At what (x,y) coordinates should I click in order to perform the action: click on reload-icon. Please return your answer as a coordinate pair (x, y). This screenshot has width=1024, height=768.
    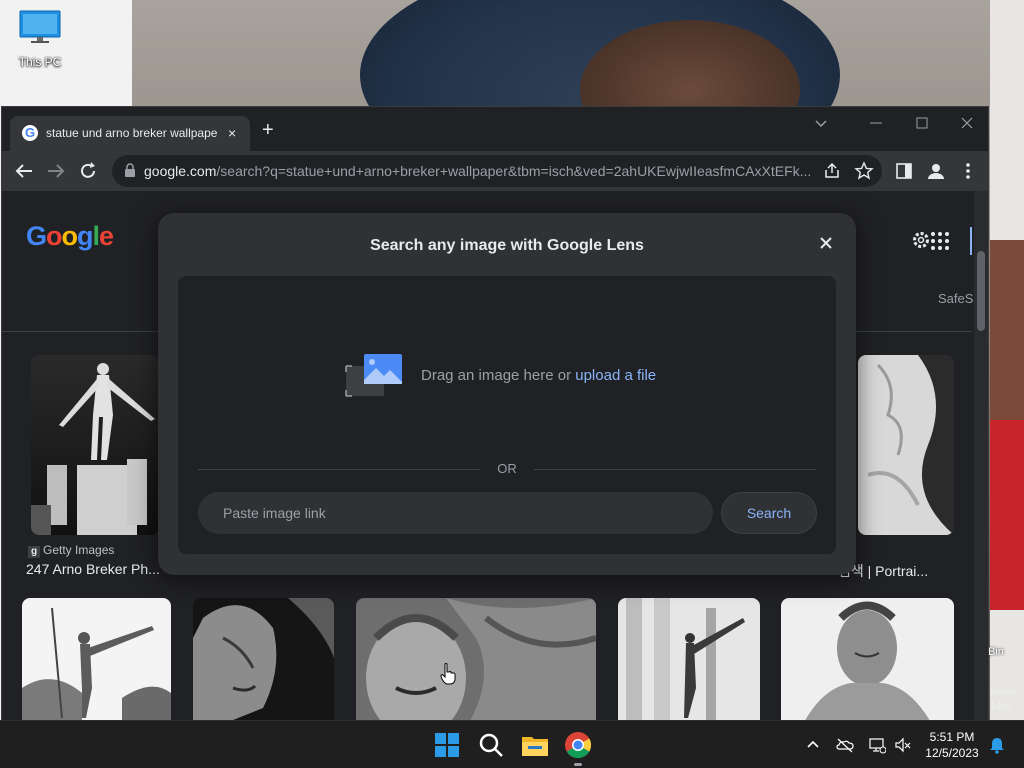
    Looking at the image, I should click on (88, 171).